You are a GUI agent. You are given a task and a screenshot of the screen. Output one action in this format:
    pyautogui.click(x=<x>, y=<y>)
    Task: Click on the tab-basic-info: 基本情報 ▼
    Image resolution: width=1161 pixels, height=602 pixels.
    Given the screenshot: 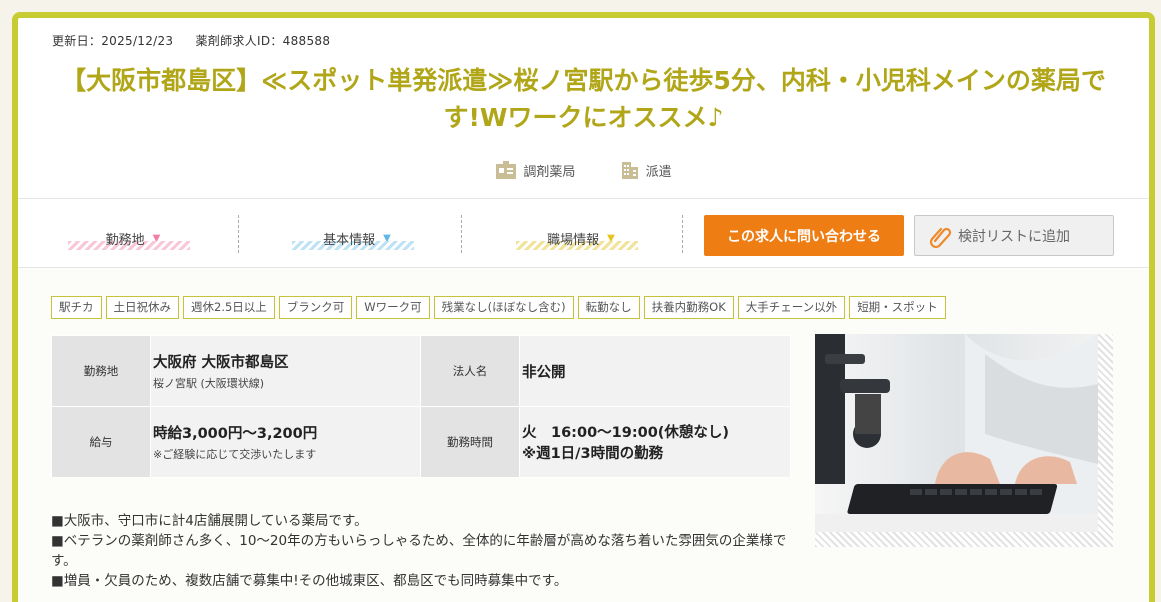 What is the action you would take?
    pyautogui.click(x=355, y=238)
    